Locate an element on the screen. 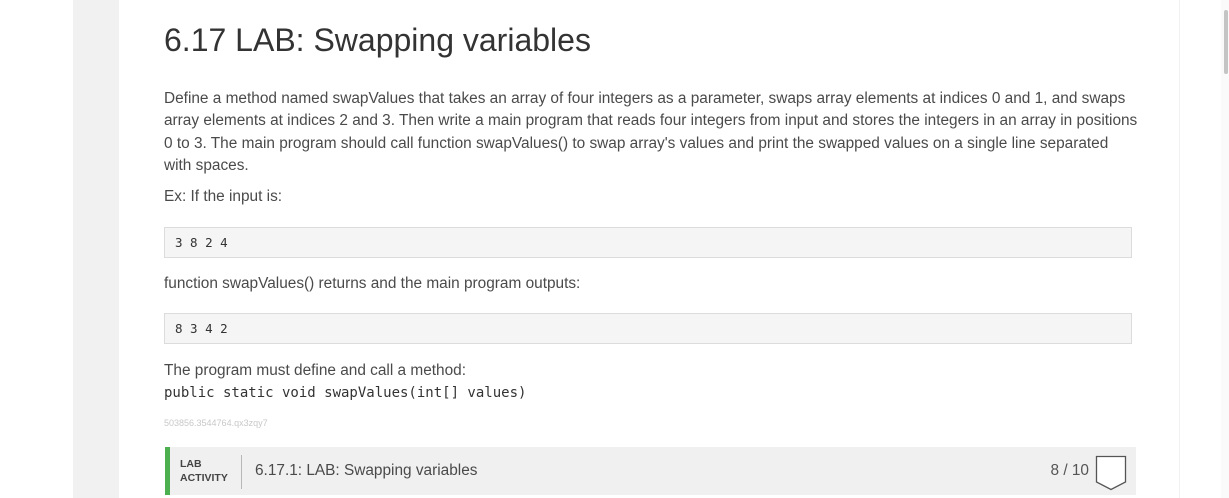 The width and height of the screenshot is (1229, 498). content-fingerprint: 503856.3544764.qx3zqy7 is located at coordinates (216, 423).